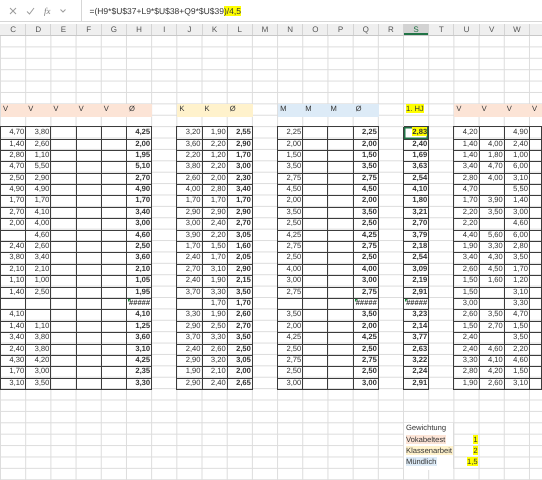 The image size is (542, 480). I want to click on column-header: O, so click(315, 29).